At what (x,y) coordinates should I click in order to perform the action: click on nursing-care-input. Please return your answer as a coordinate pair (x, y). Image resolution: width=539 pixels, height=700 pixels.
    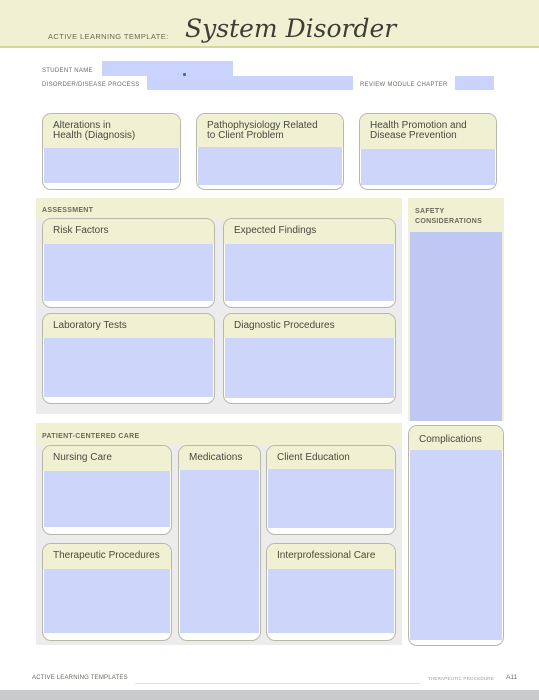
    Looking at the image, I should click on (107, 499).